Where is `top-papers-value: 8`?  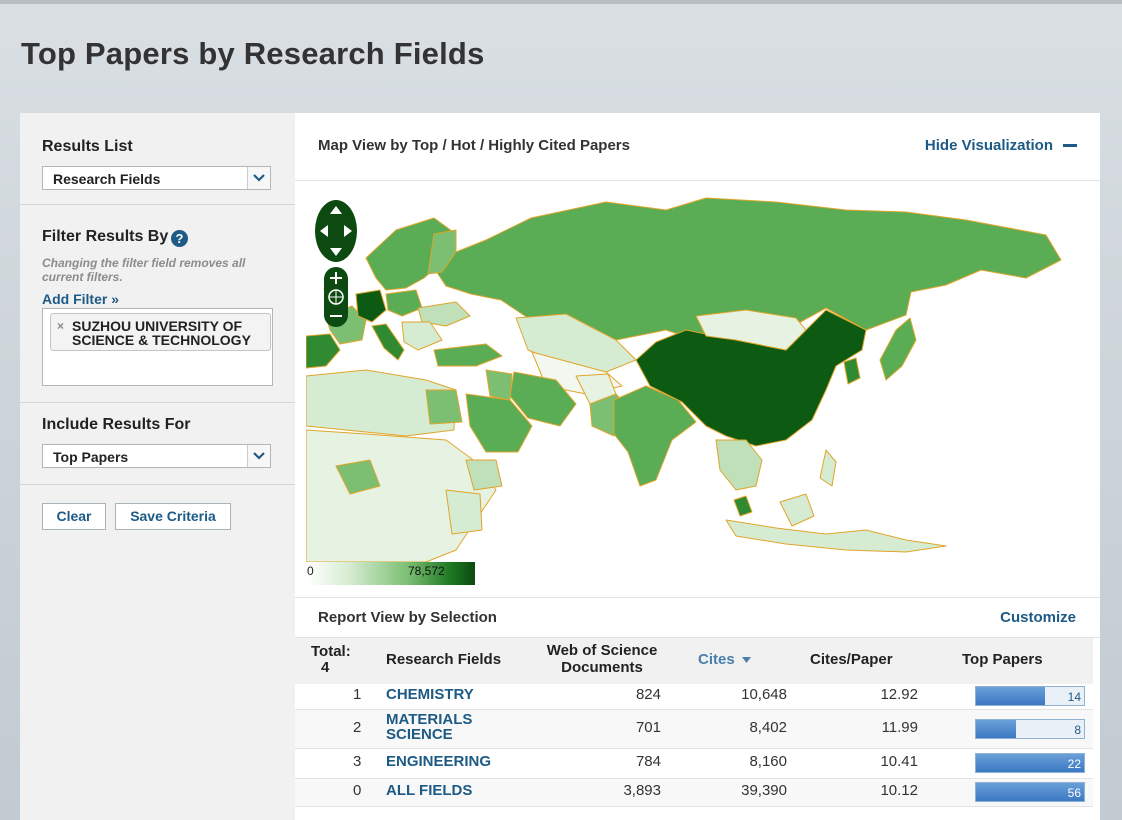 top-papers-value: 8 is located at coordinates (1077, 730).